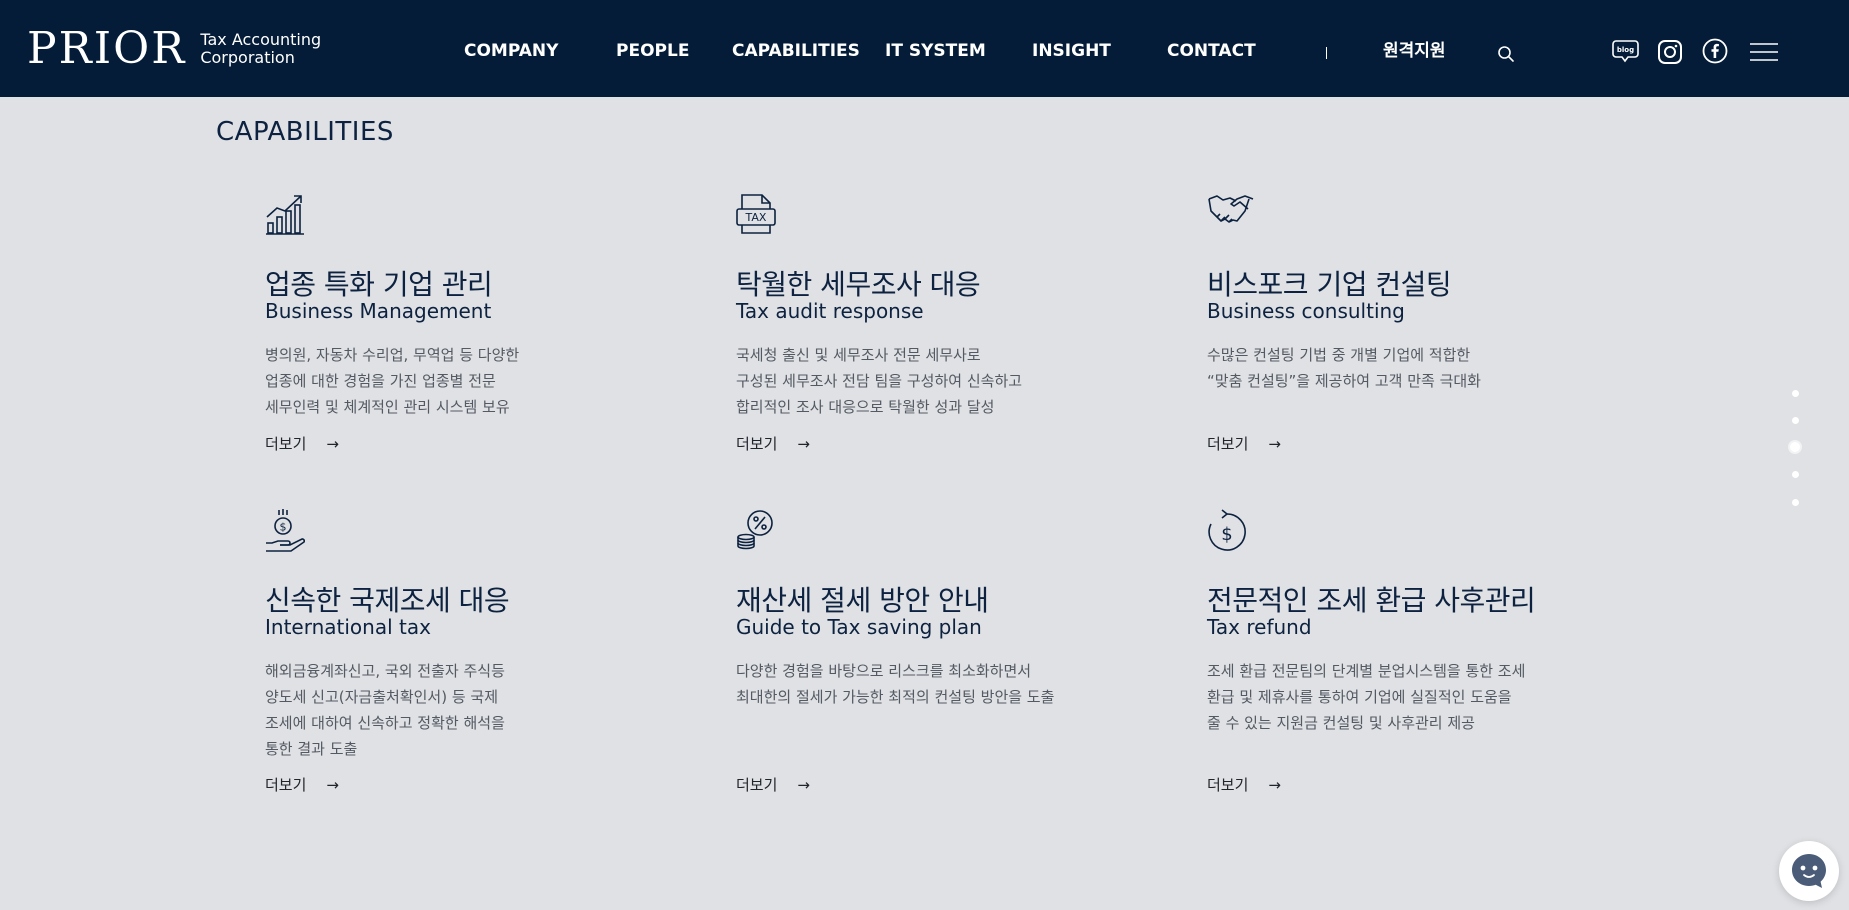  Describe the element at coordinates (1359, 697) in the screenshot. I see `card-description-line: 환급 및 제휴사를 통하여 기업에 실질적인 도움을` at that location.